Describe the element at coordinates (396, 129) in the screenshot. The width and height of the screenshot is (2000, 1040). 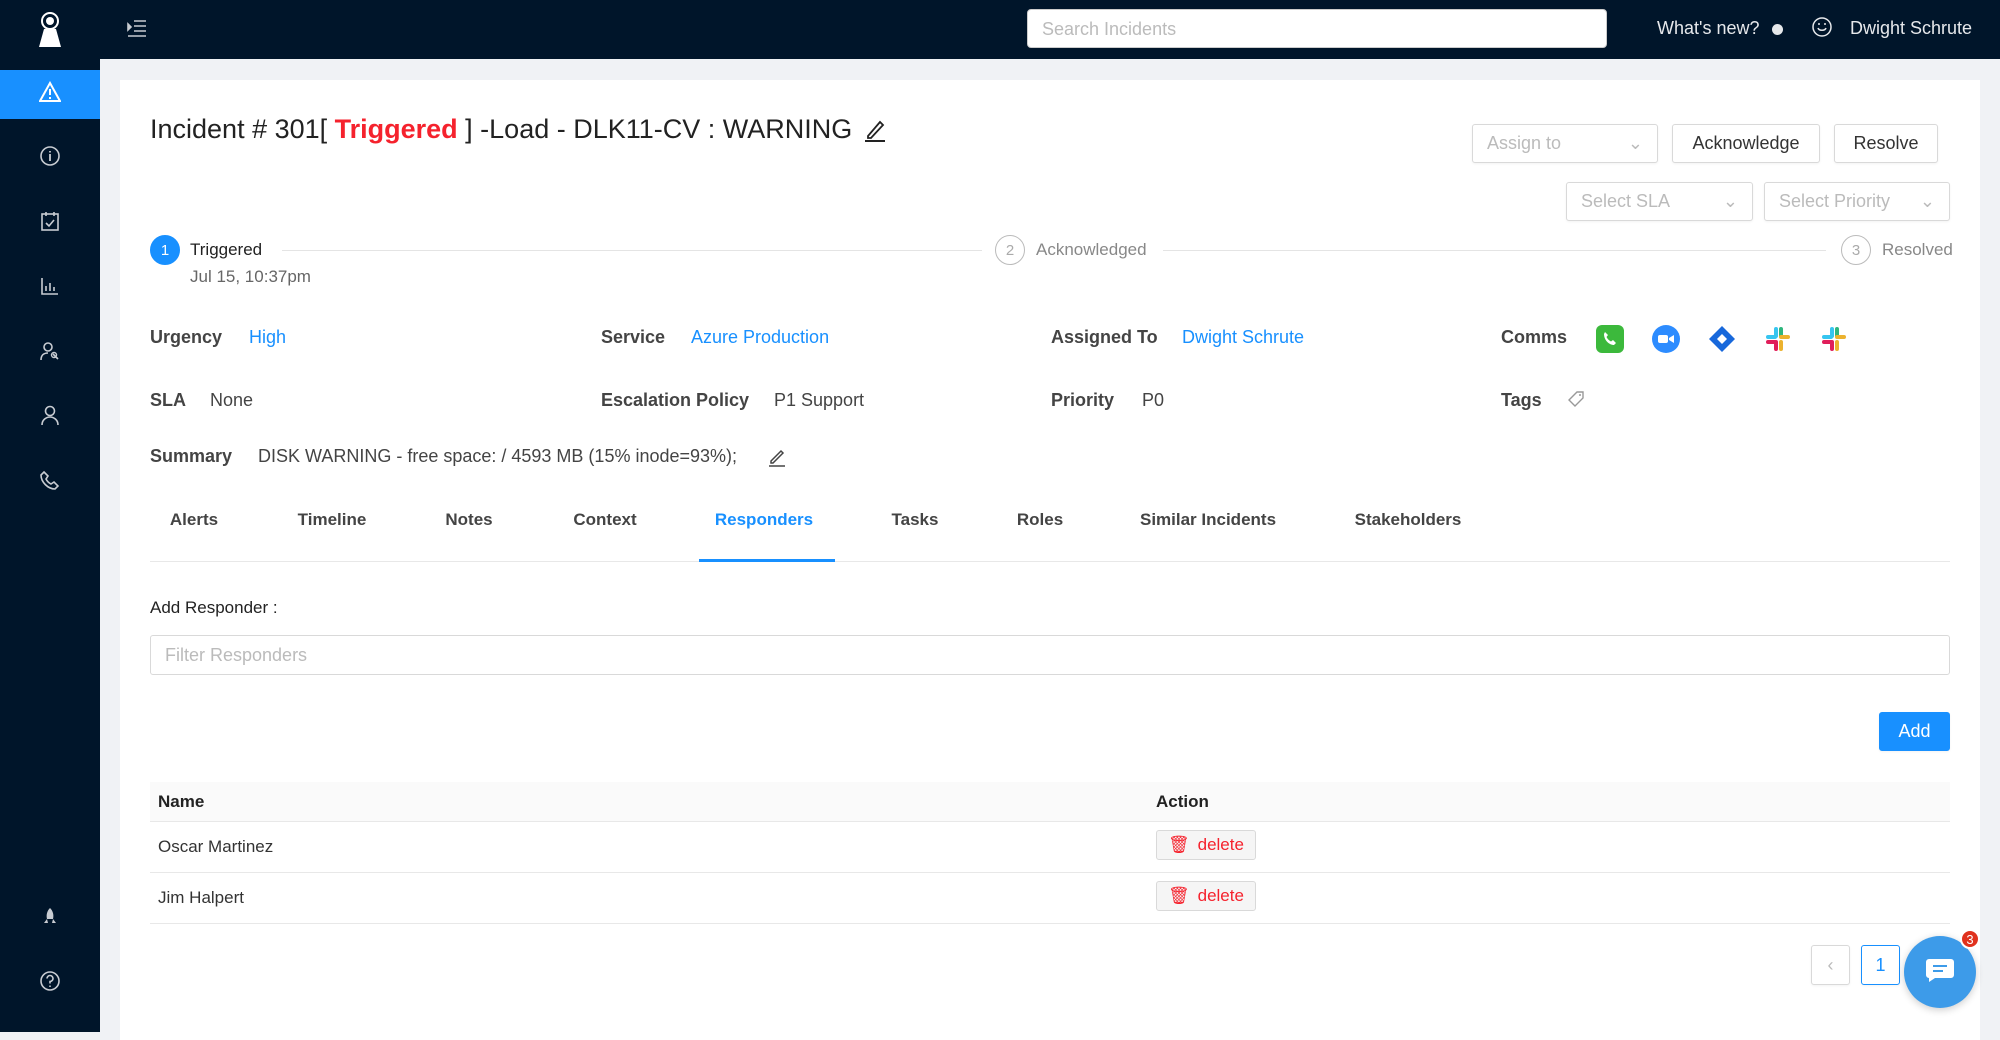
I see `status-text: Triggered` at that location.